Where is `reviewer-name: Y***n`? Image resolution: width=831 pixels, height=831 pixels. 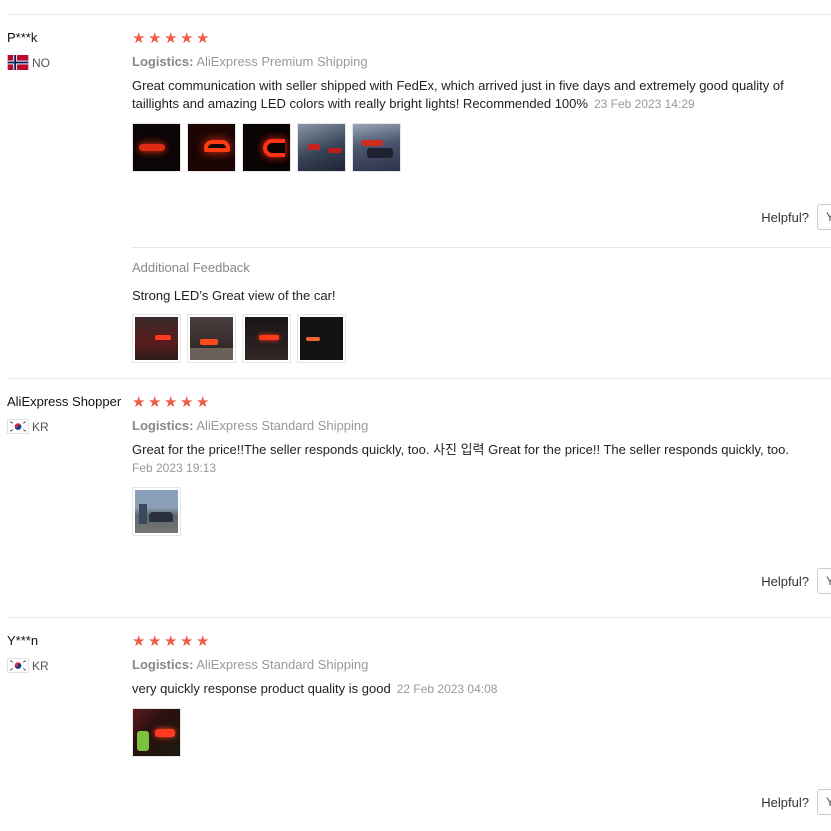
reviewer-name: Y***n is located at coordinates (23, 640).